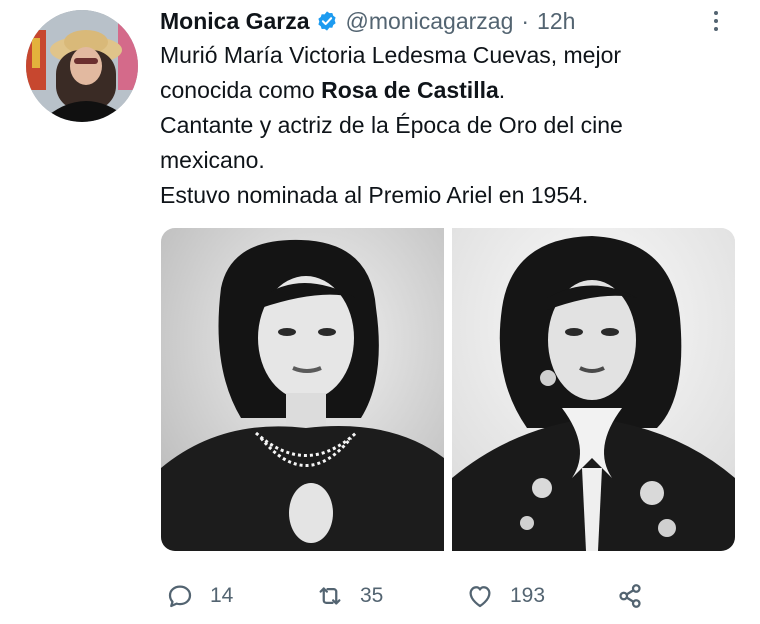 This screenshot has height=624, width=760. I want to click on share-button, so click(630, 596).